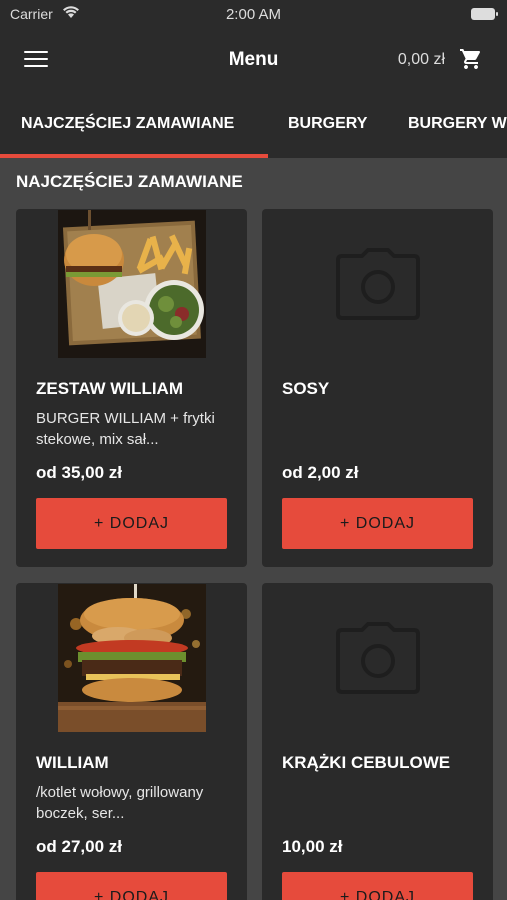  I want to click on tab-burgery-w: BURGERY W, so click(457, 124).